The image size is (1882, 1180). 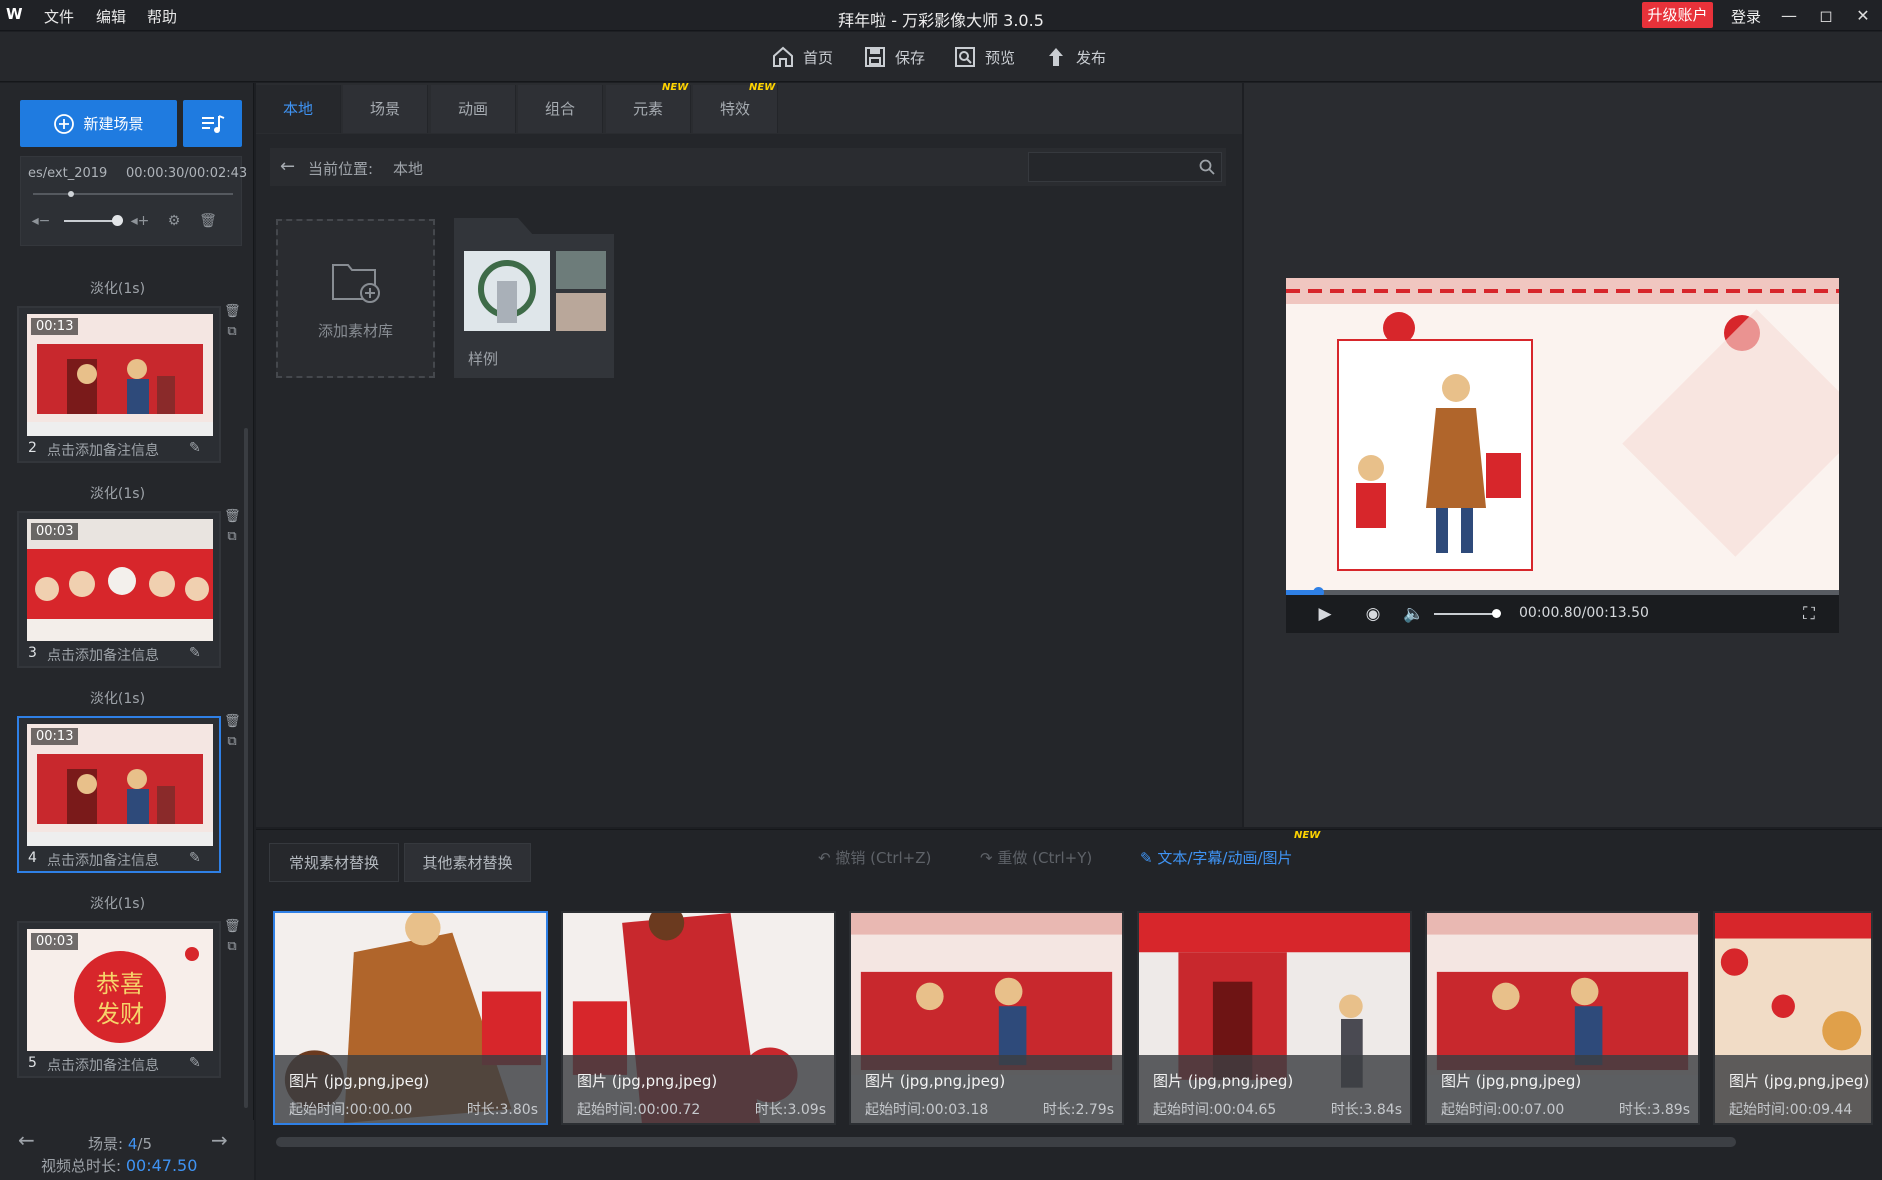 I want to click on snapshot-icon: ◉, so click(x=1373, y=614).